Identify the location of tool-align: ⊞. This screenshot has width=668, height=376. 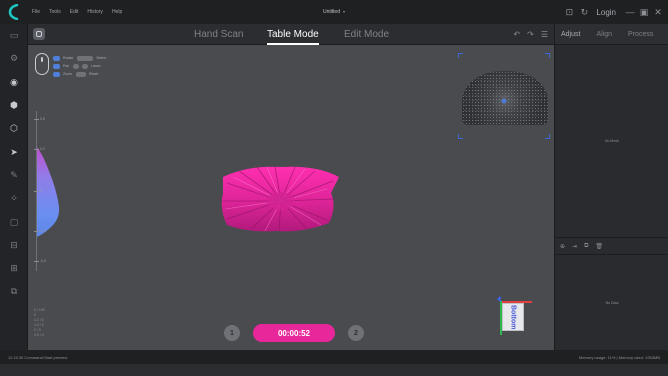
(14, 268).